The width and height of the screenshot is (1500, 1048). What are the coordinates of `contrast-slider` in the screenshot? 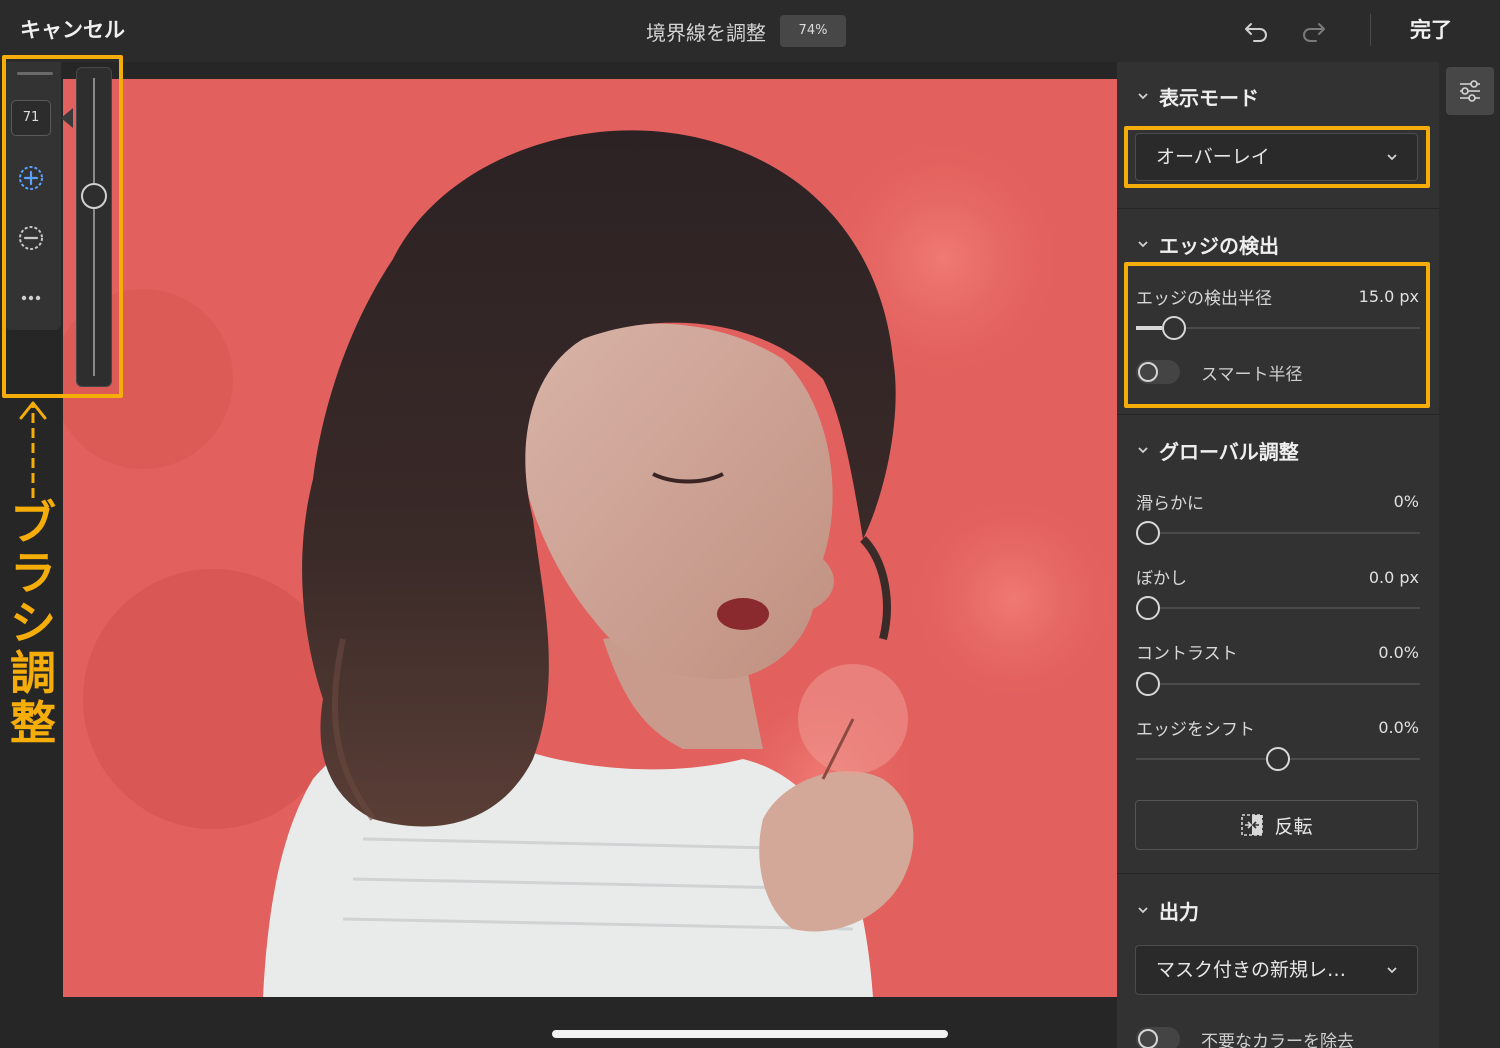 It's located at (1278, 684).